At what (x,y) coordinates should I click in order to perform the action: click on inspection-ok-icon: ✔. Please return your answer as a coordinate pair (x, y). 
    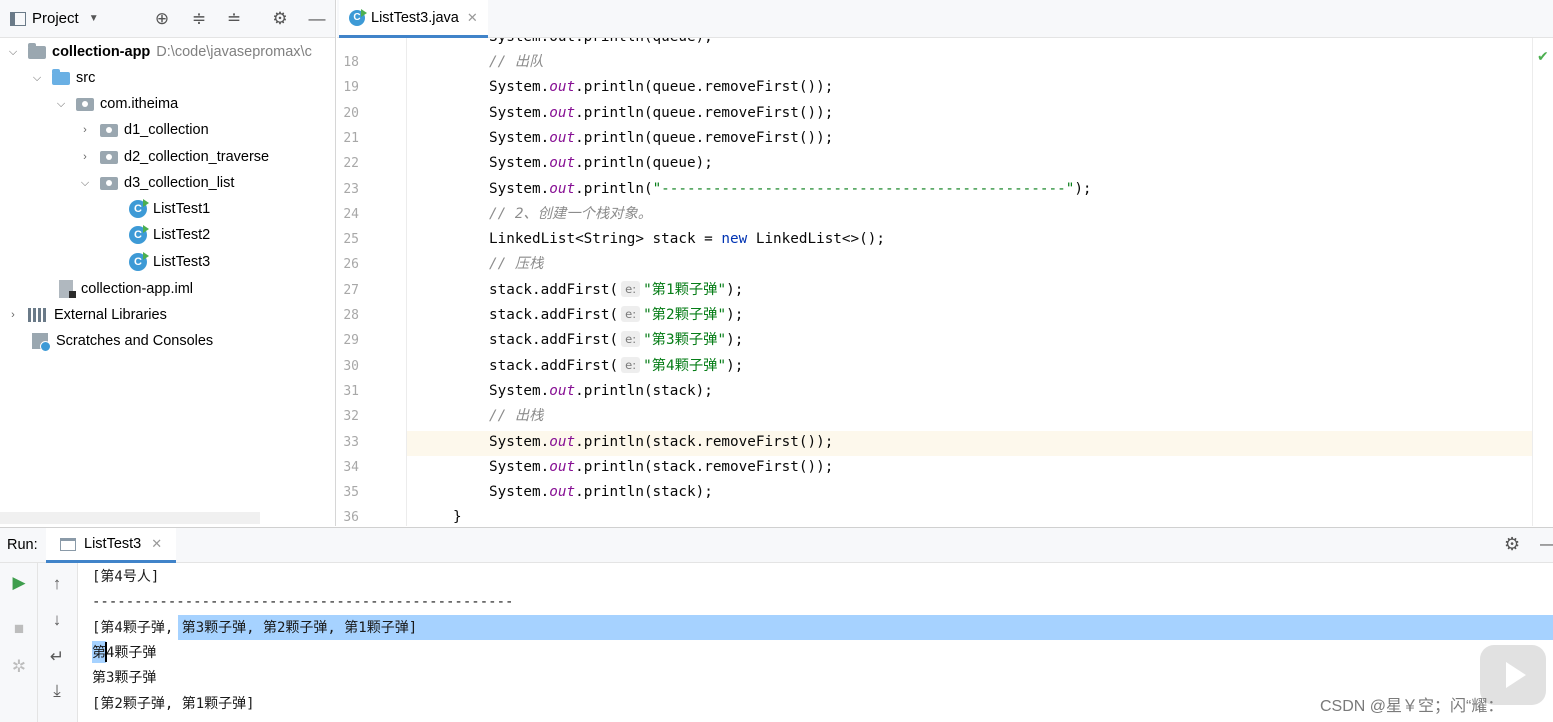
    Looking at the image, I should click on (1543, 56).